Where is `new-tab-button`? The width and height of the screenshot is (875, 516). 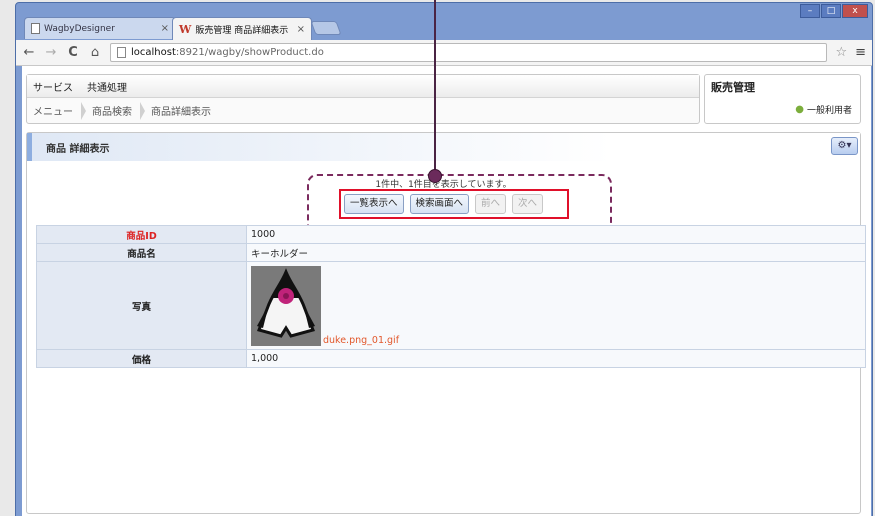
new-tab-button is located at coordinates (326, 28).